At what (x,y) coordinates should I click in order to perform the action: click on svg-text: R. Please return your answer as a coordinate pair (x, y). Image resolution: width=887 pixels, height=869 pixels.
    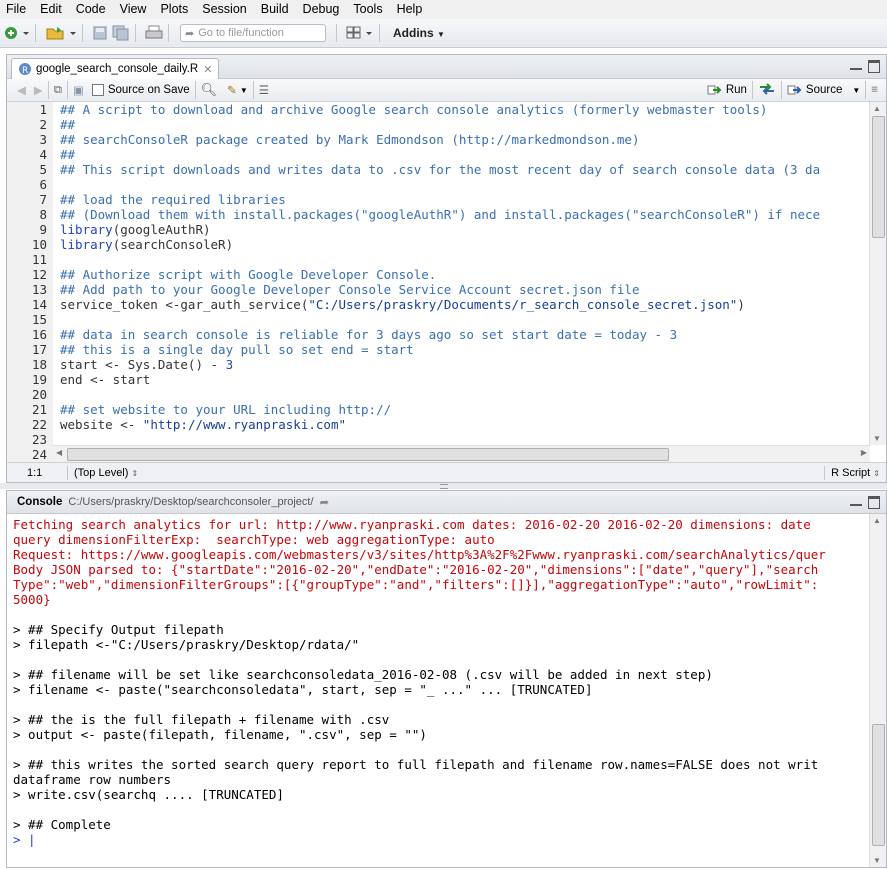
    Looking at the image, I should click on (25, 71).